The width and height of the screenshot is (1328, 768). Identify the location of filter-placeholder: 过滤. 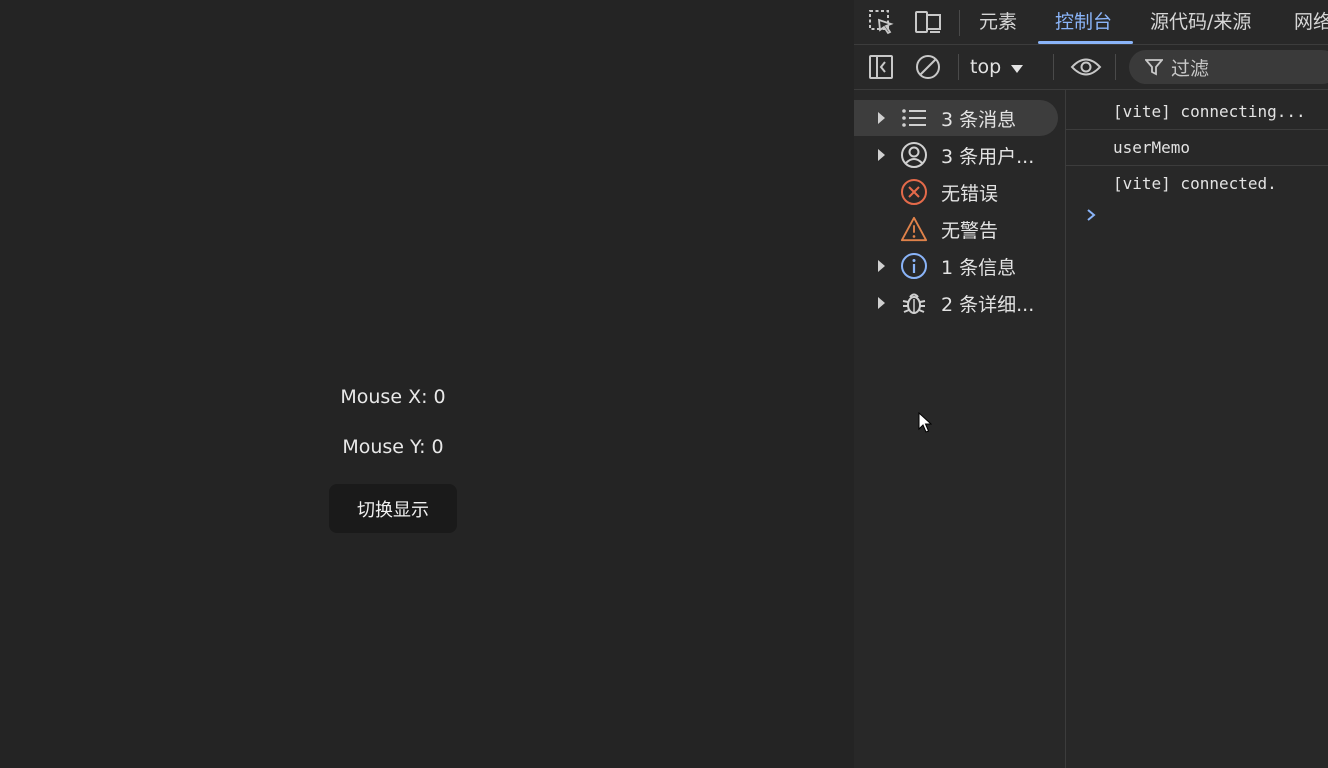
(1190, 68).